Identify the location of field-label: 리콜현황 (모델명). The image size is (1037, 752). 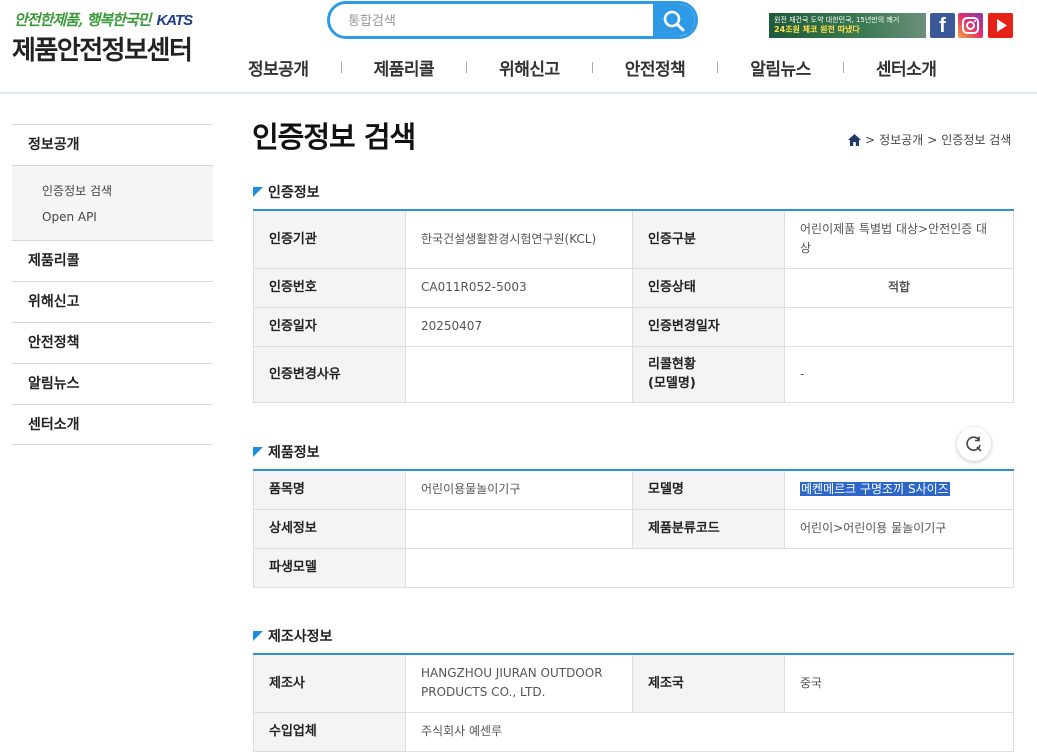
(708, 374).